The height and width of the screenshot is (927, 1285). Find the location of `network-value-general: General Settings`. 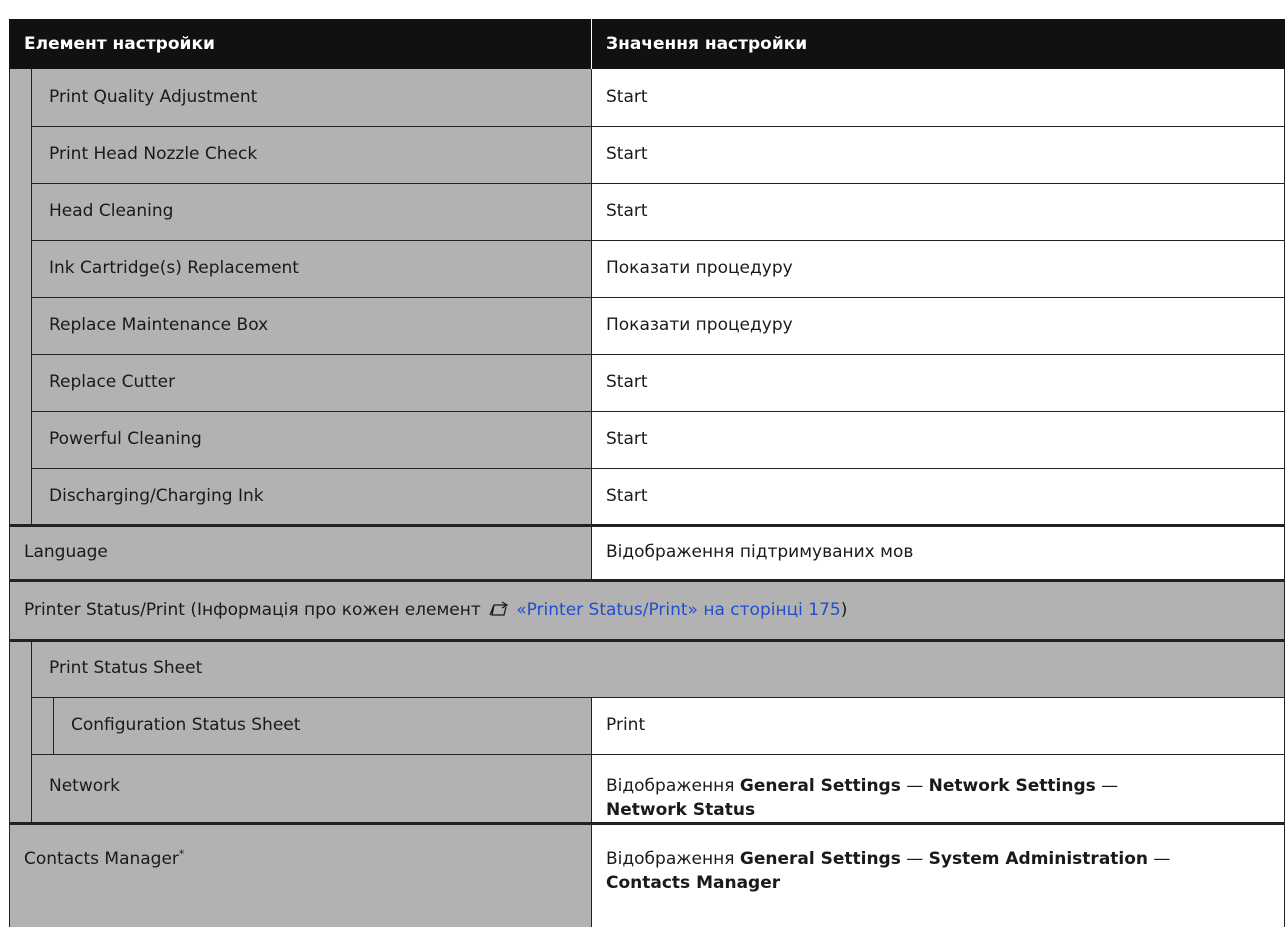

network-value-general: General Settings is located at coordinates (820, 786).